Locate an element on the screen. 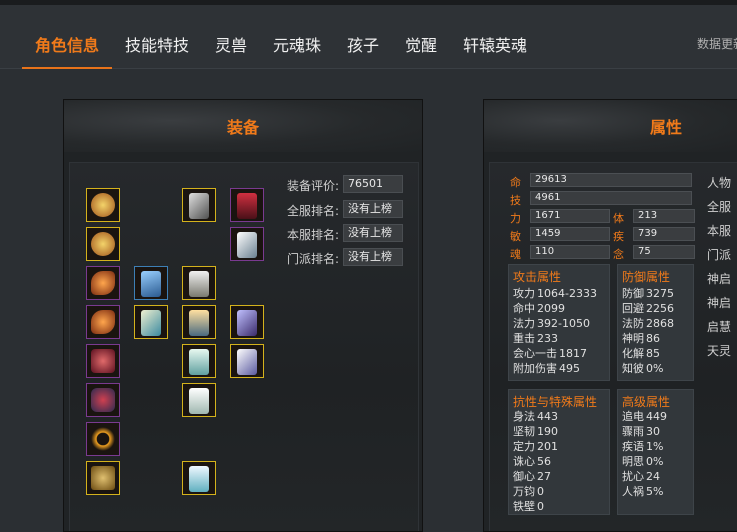 The width and height of the screenshot is (737, 532). defense-row: 法防 2868 is located at coordinates (648, 323).